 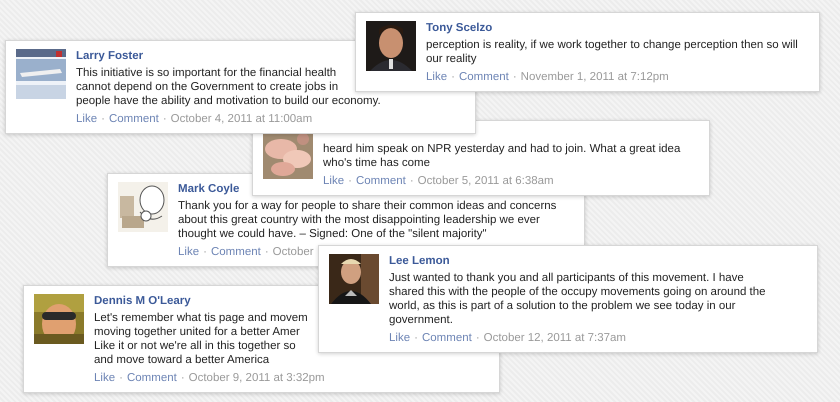 What do you see at coordinates (195, 346) in the screenshot?
I see `comment-text: Like it or not we're all in this together so` at bounding box center [195, 346].